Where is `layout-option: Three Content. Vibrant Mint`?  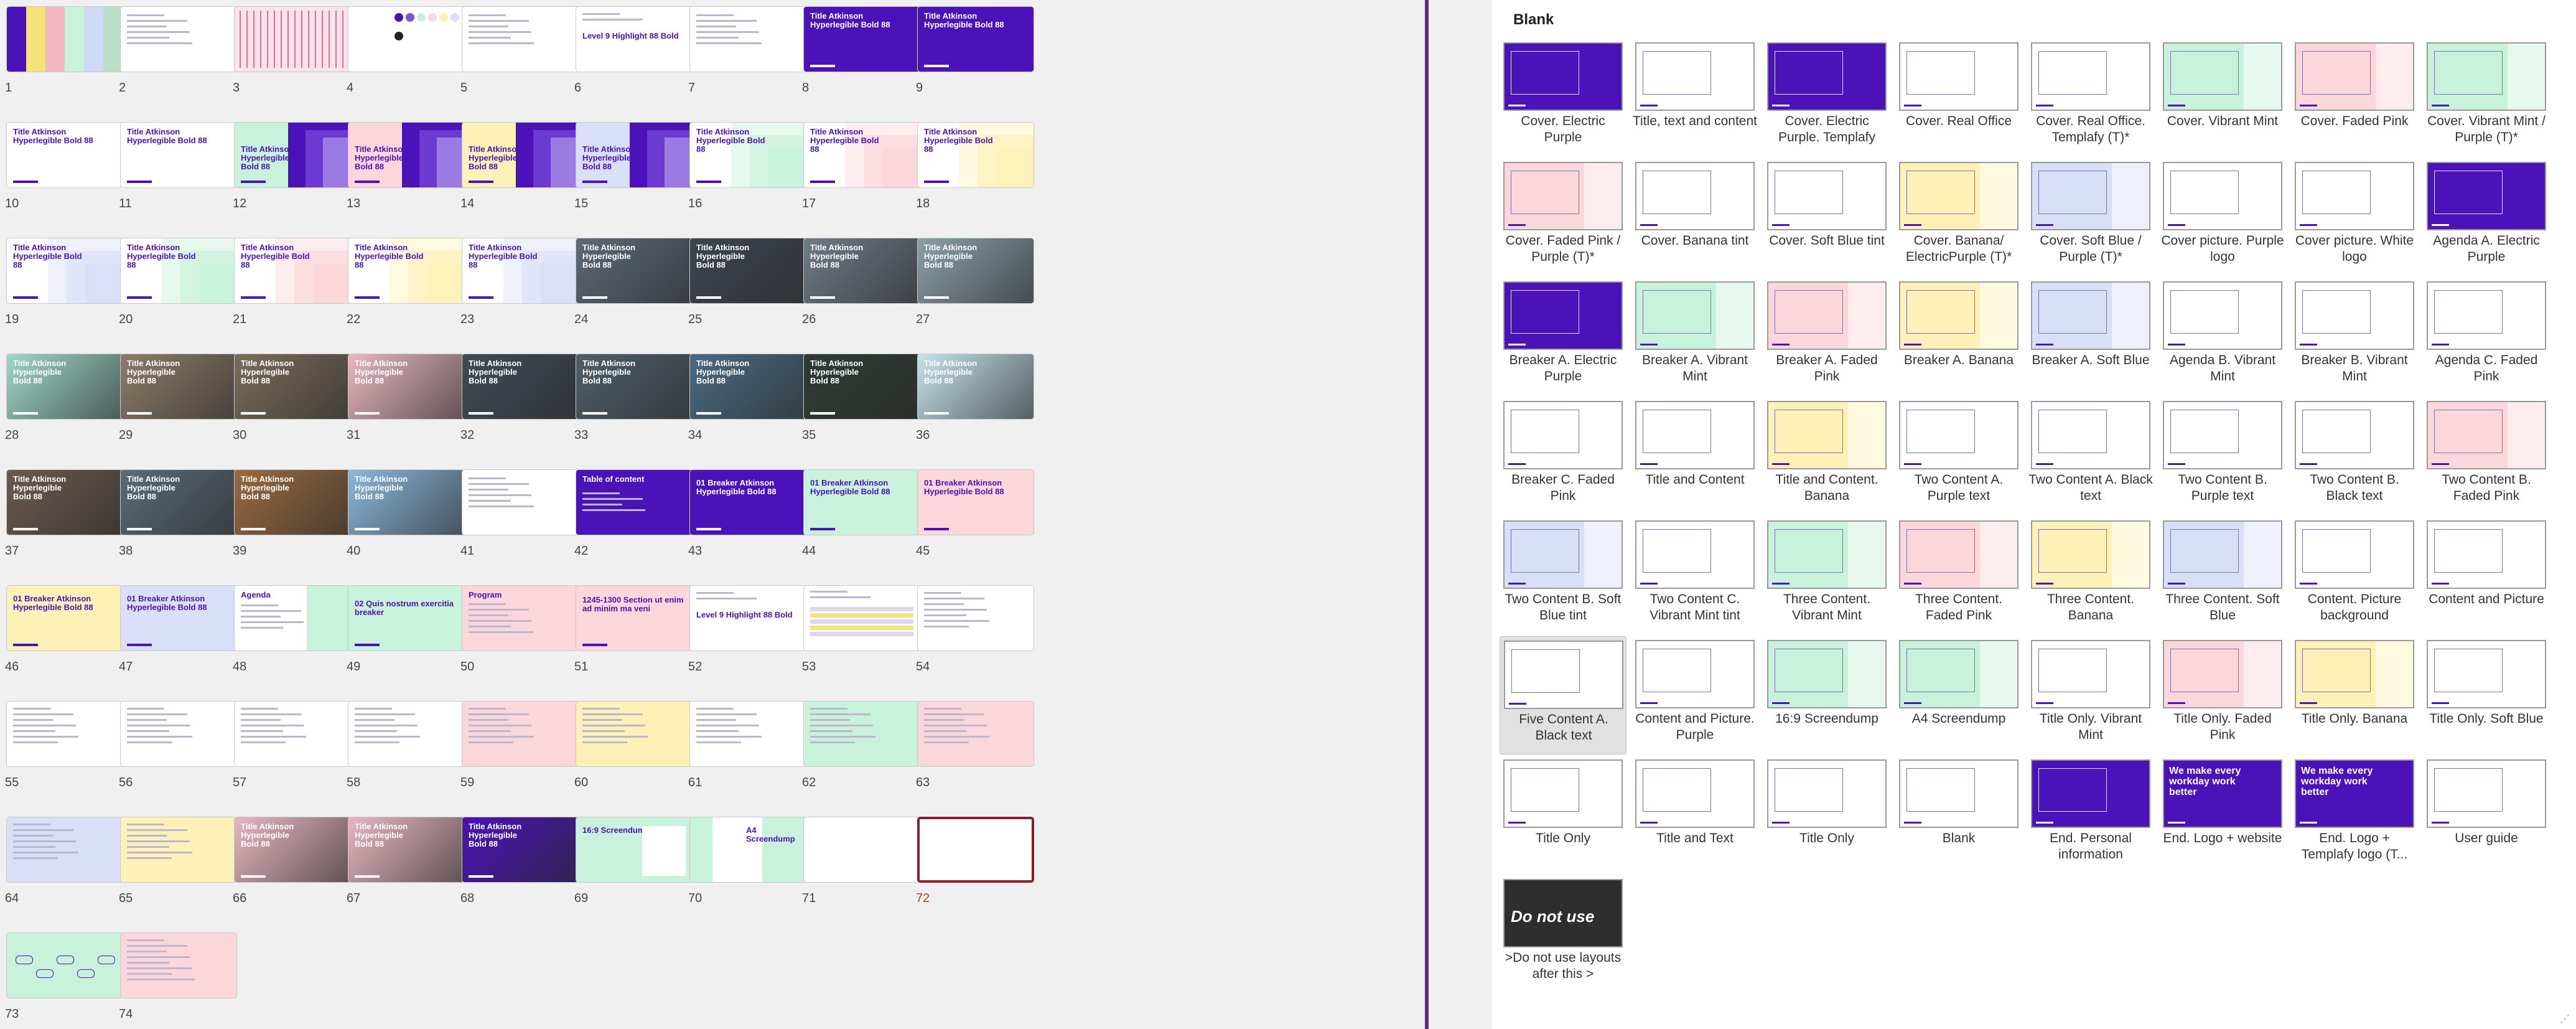 layout-option: Three Content. Vibrant Mint is located at coordinates (1827, 576).